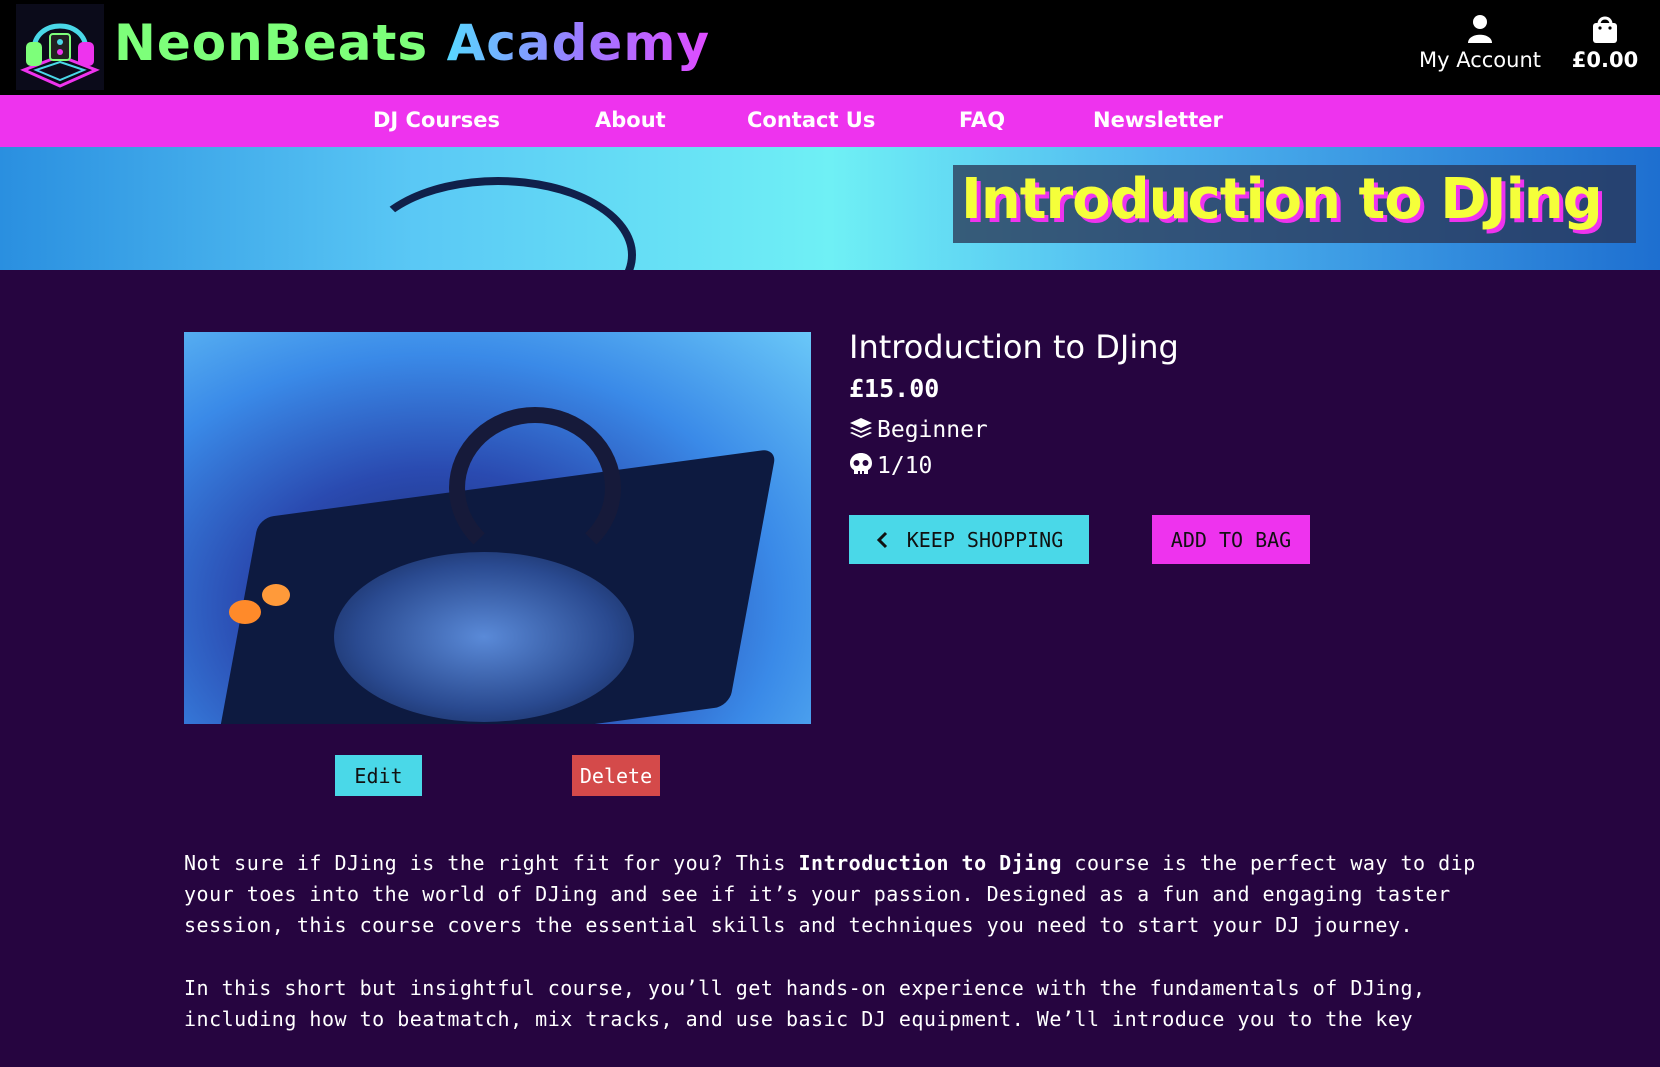 The width and height of the screenshot is (1660, 1067). What do you see at coordinates (830, 47) in the screenshot?
I see `top-bar: NeonBeats Academy My Account £0.00` at bounding box center [830, 47].